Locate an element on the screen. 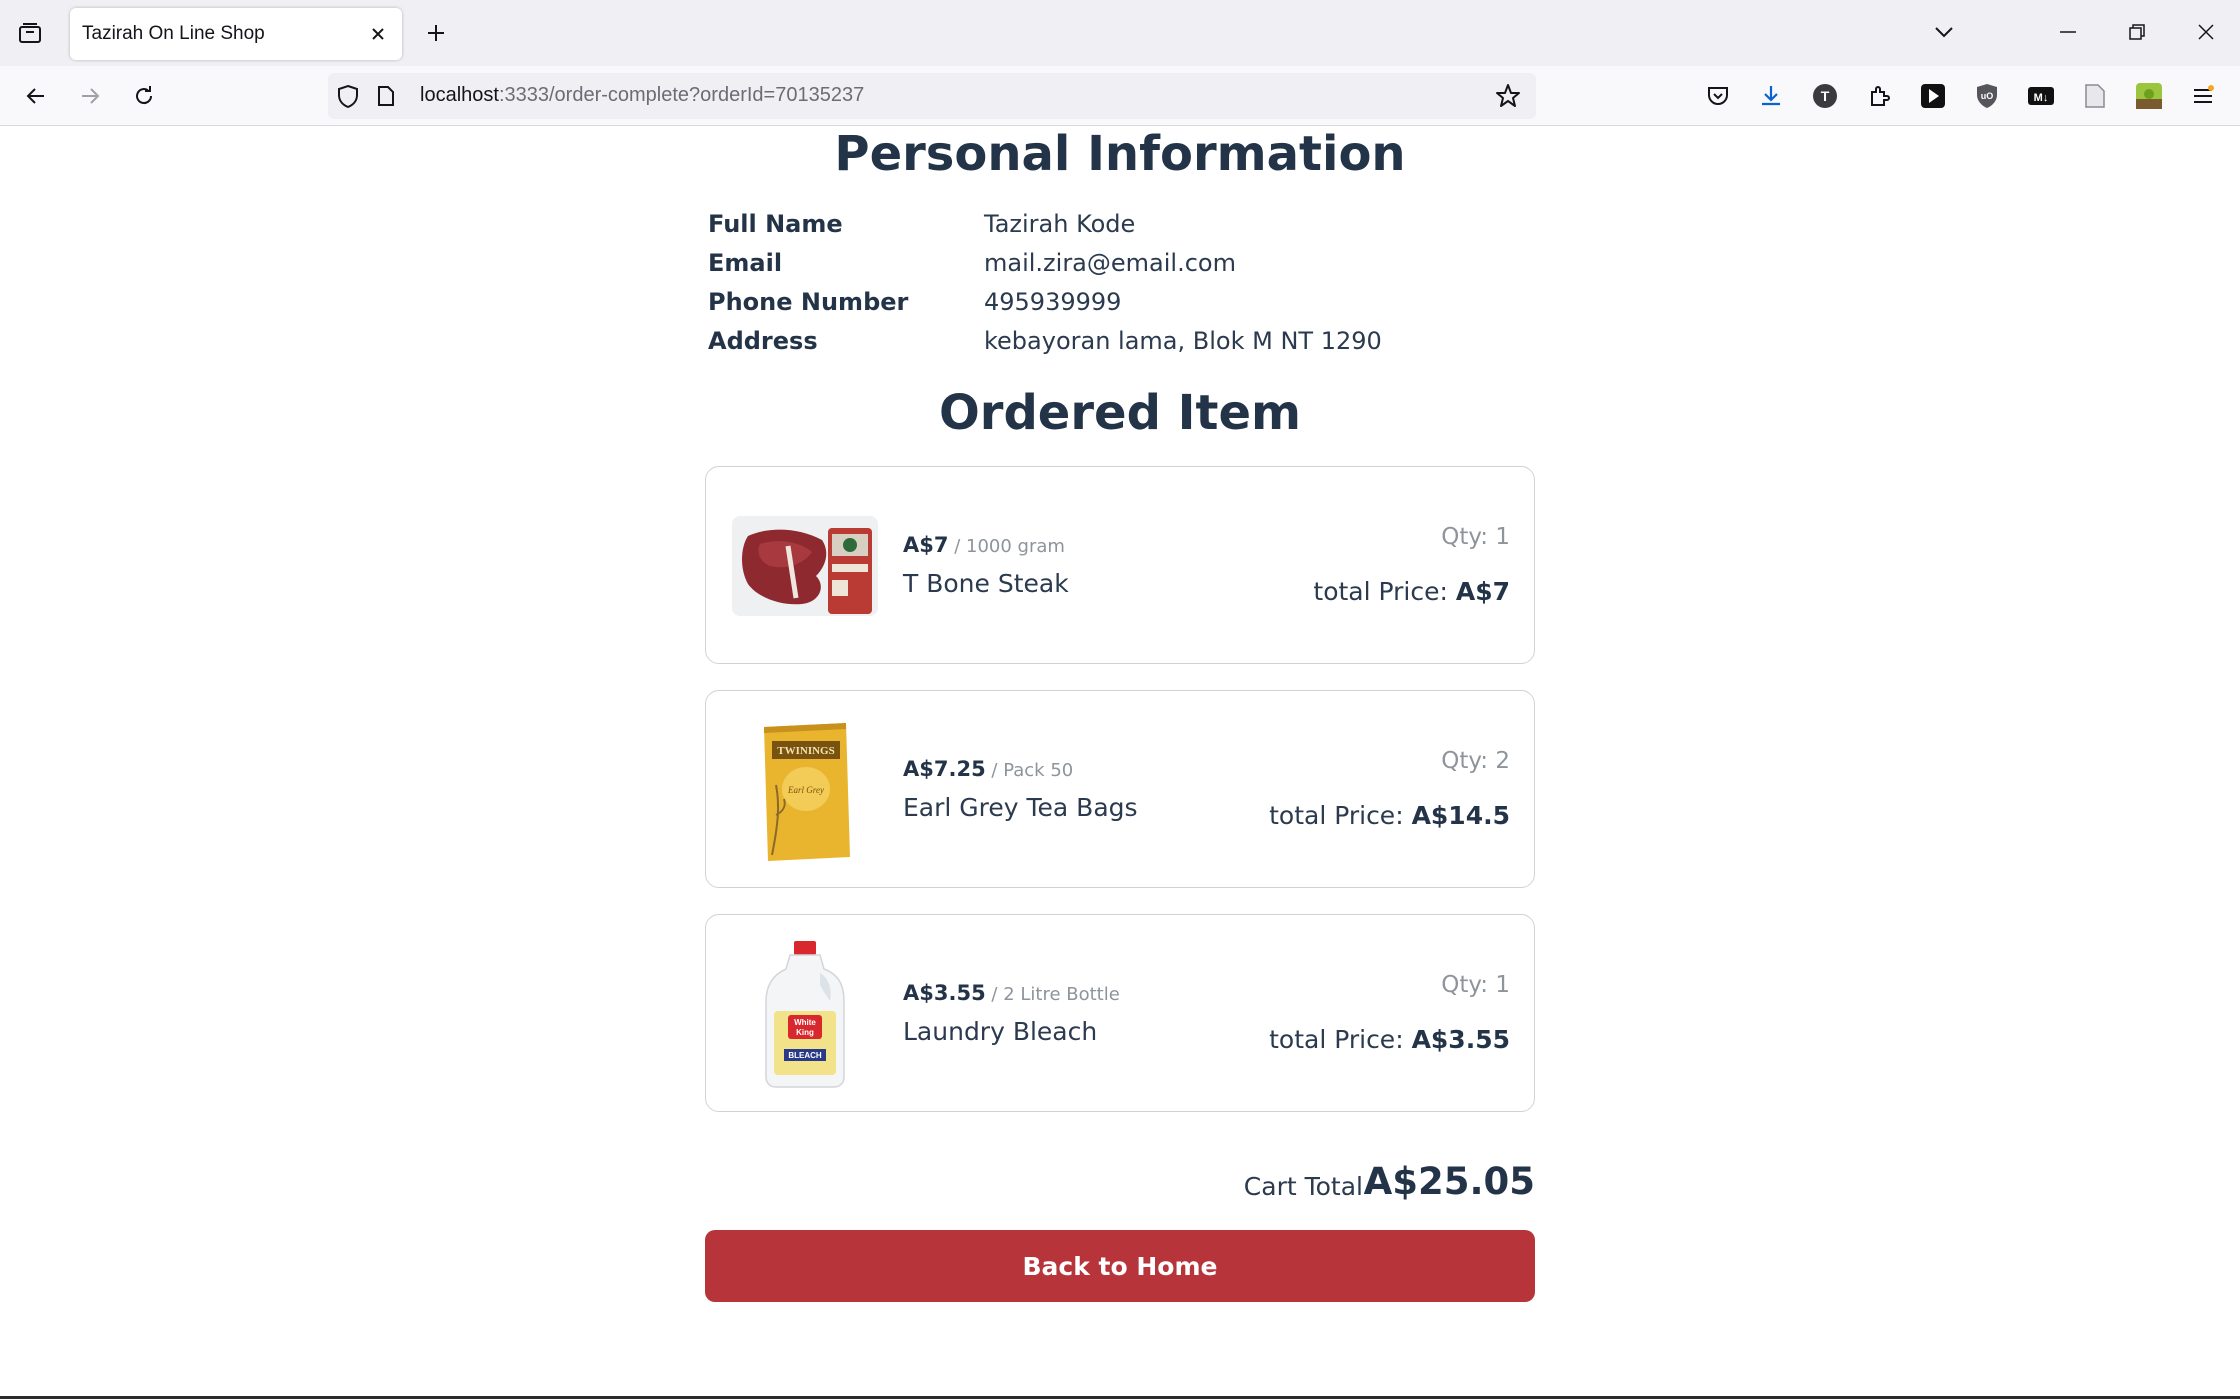 The image size is (2240, 1400). reader-icon is located at coordinates (2095, 96).